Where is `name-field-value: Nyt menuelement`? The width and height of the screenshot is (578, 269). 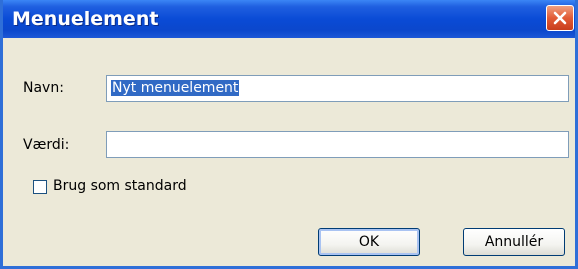
name-field-value: Nyt menuelement is located at coordinates (175, 88).